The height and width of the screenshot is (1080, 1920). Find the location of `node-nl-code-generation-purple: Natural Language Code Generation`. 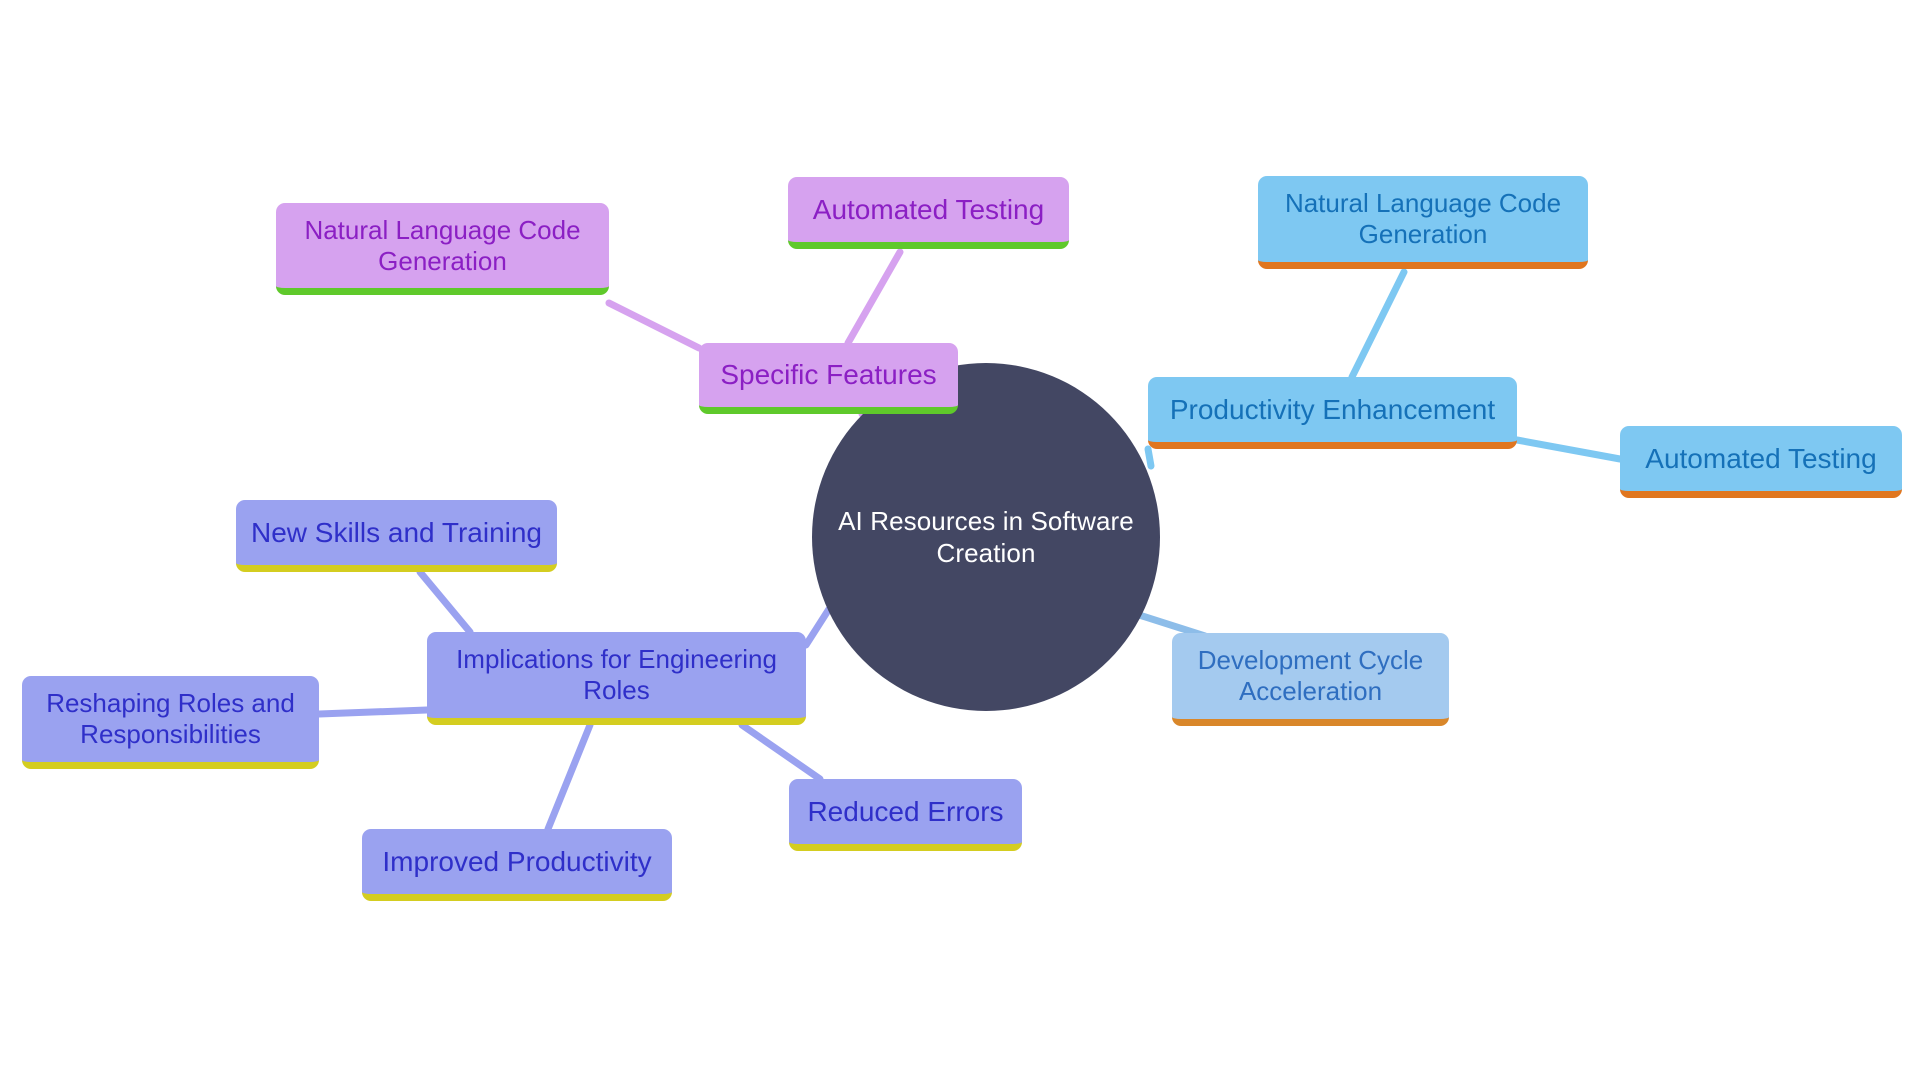

node-nl-code-generation-purple: Natural Language Code Generation is located at coordinates (442, 249).